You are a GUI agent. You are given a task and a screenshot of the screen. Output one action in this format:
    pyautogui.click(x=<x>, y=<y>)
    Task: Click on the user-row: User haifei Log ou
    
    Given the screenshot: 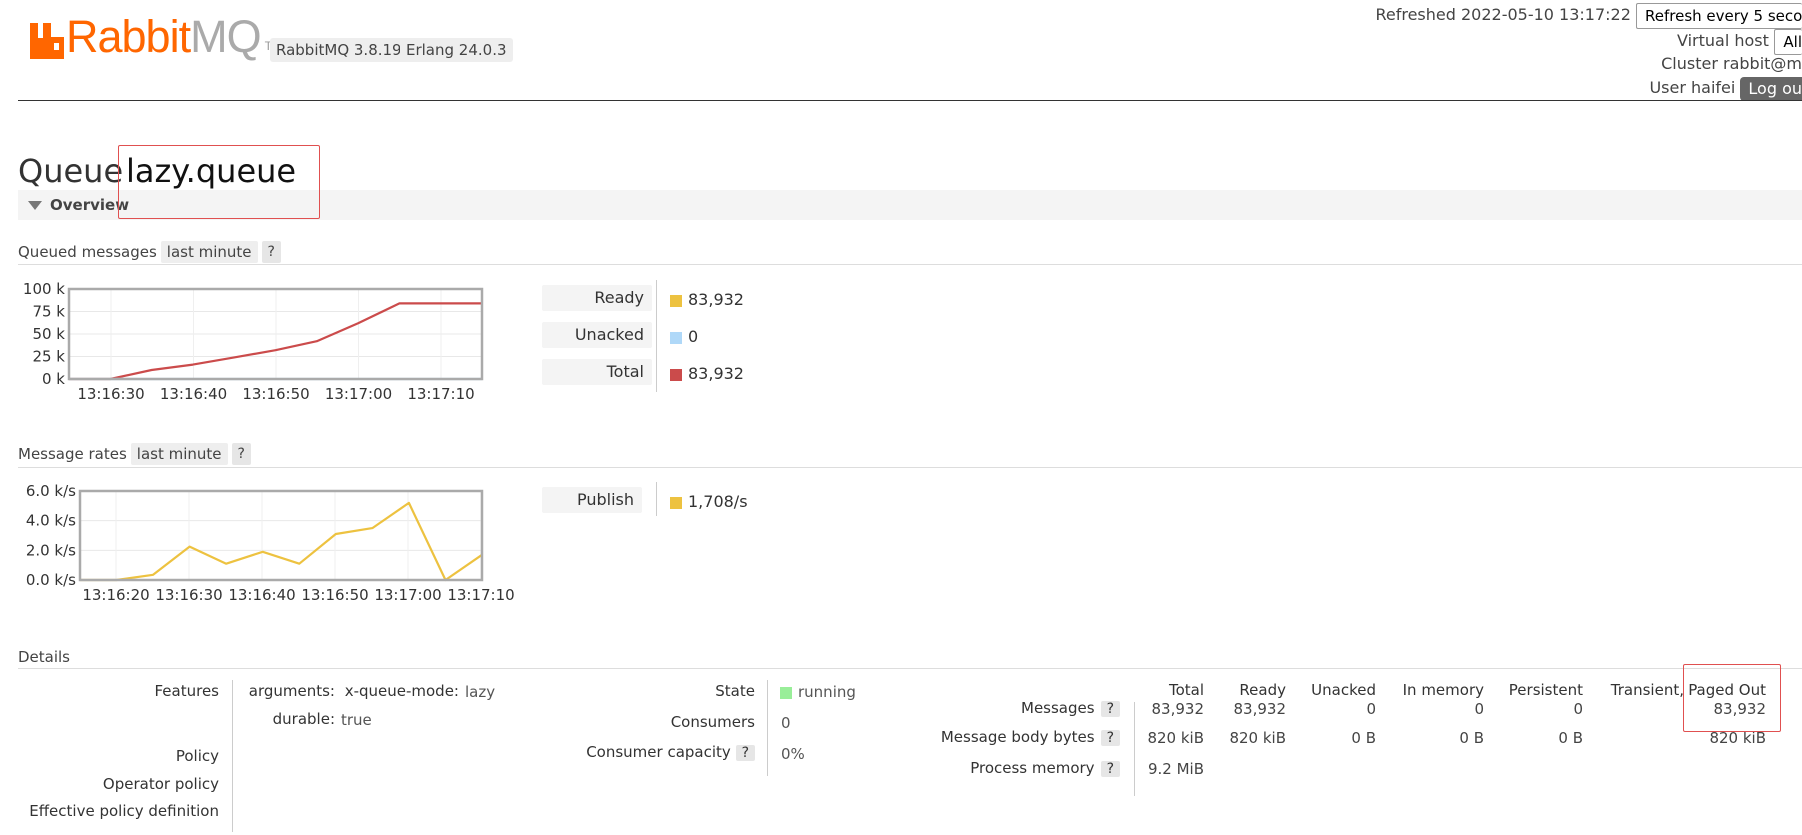 What is the action you would take?
    pyautogui.click(x=1725, y=88)
    